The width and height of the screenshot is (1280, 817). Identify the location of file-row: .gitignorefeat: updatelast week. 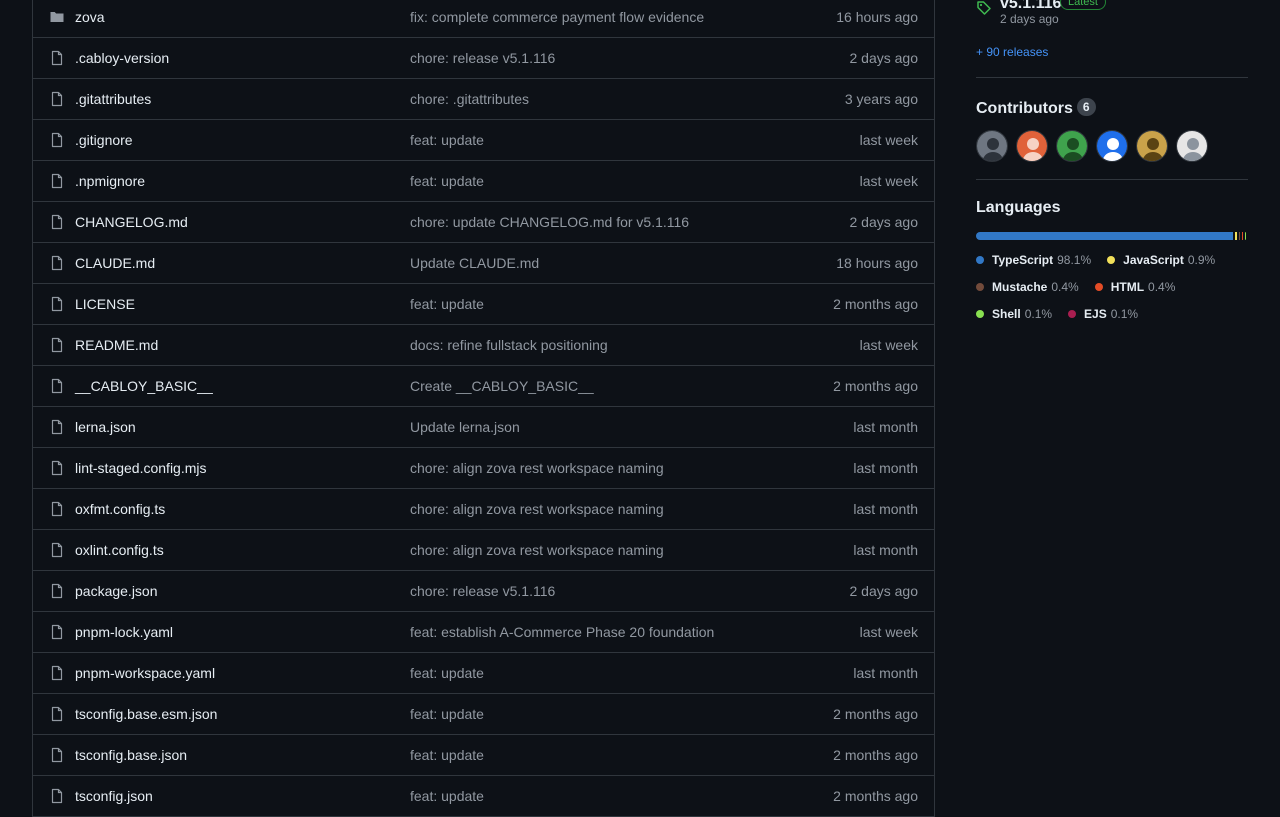
(483, 140).